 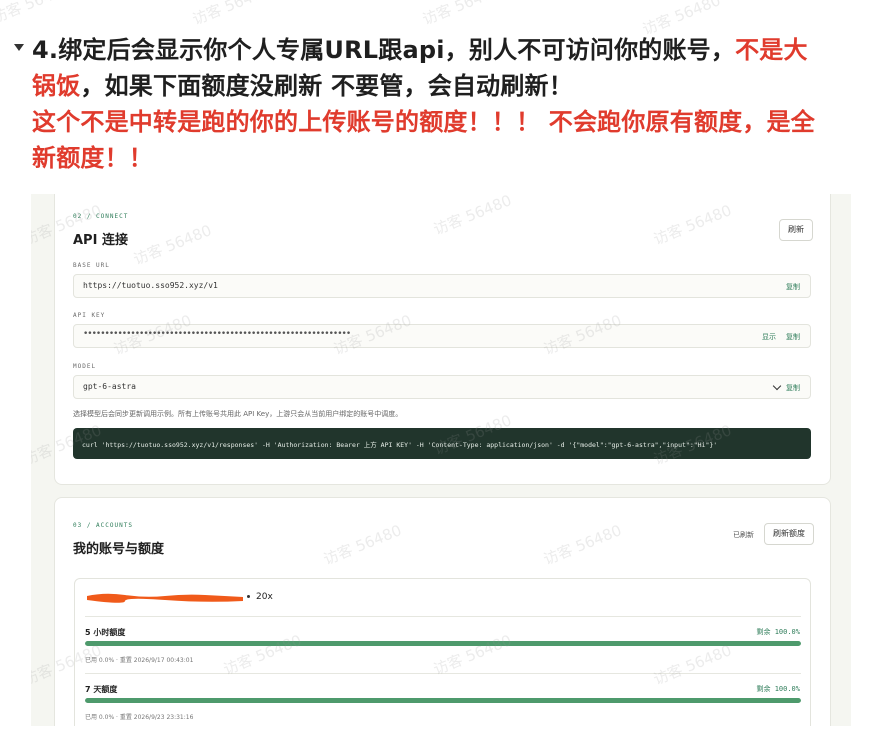 What do you see at coordinates (789, 534) in the screenshot?
I see `refresh-quota-button: 刷新额度` at bounding box center [789, 534].